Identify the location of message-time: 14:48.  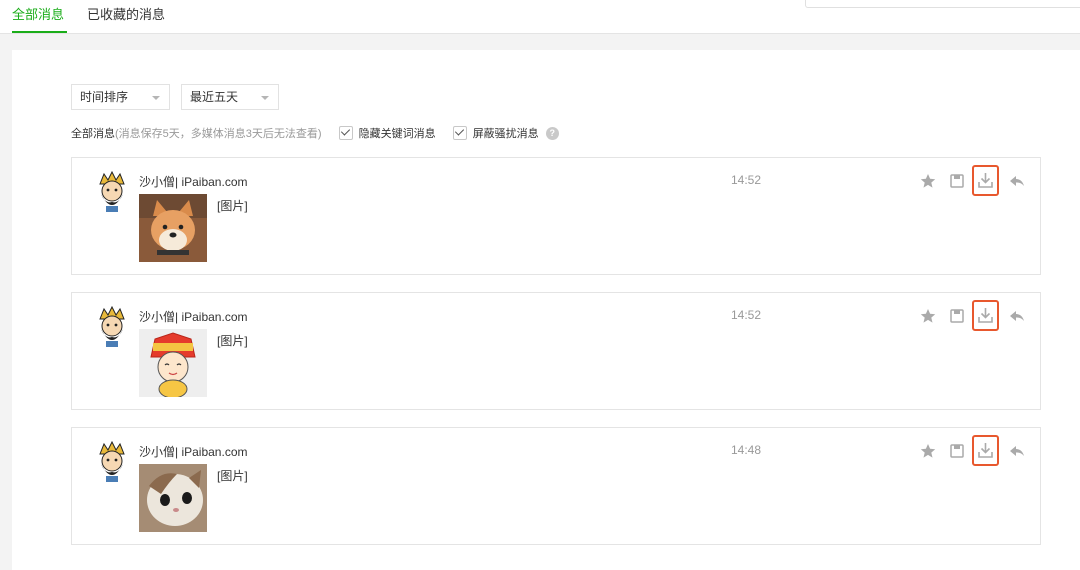
(746, 450).